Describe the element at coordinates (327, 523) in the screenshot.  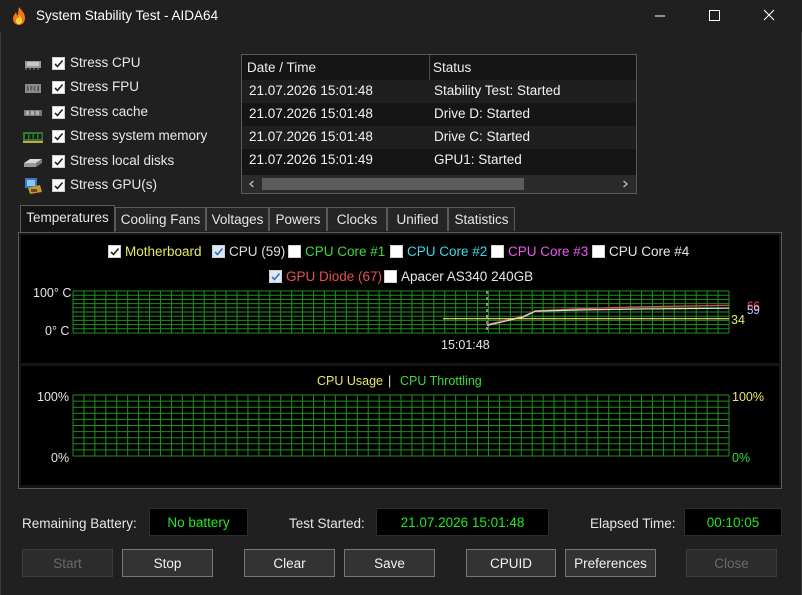
I see `test-started-label: Test Started:` at that location.